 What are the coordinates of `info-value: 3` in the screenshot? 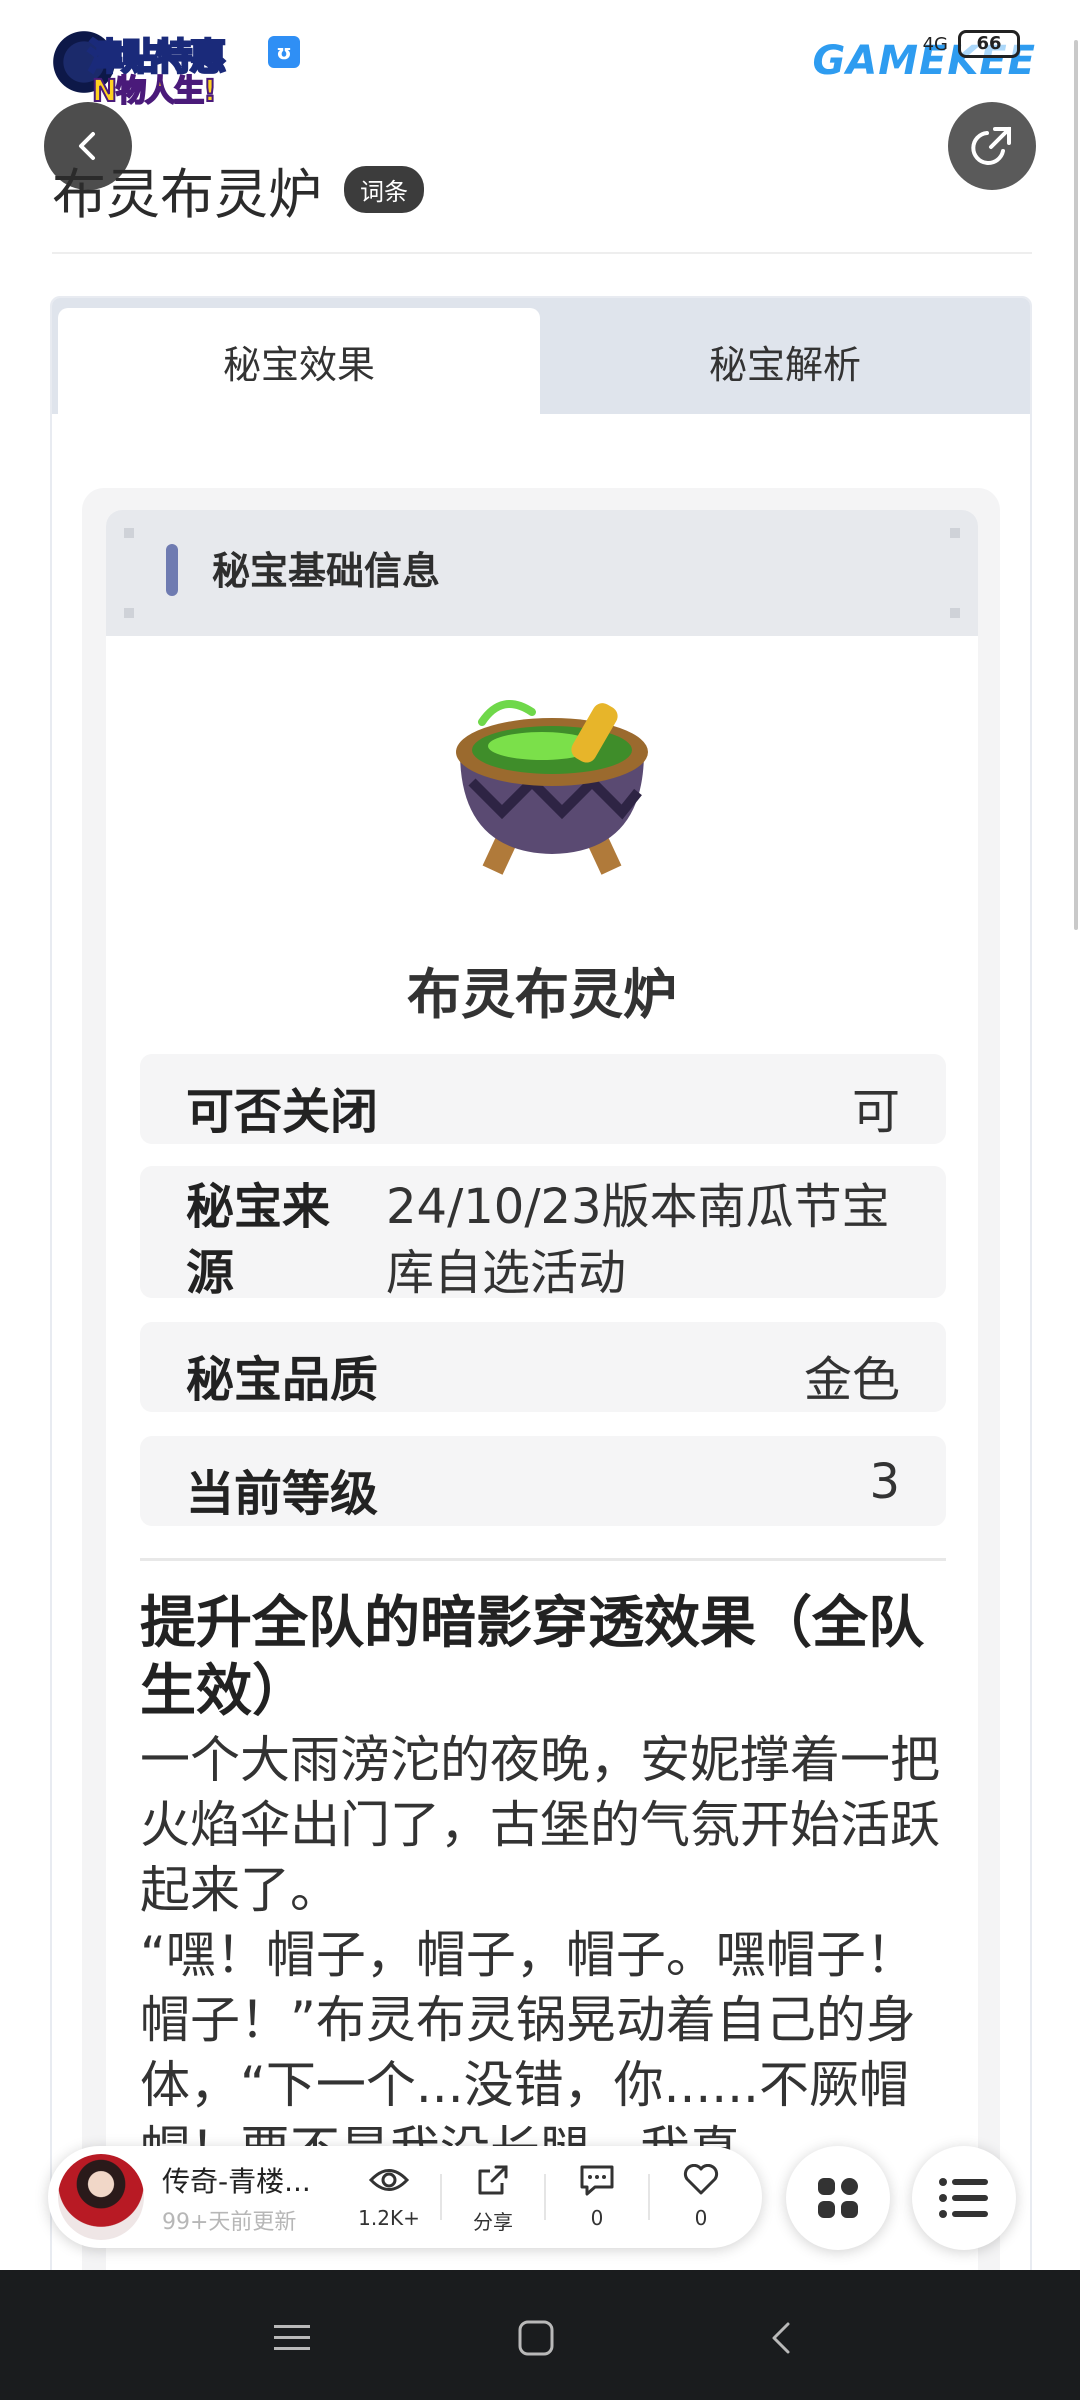 It's located at (884, 1482).